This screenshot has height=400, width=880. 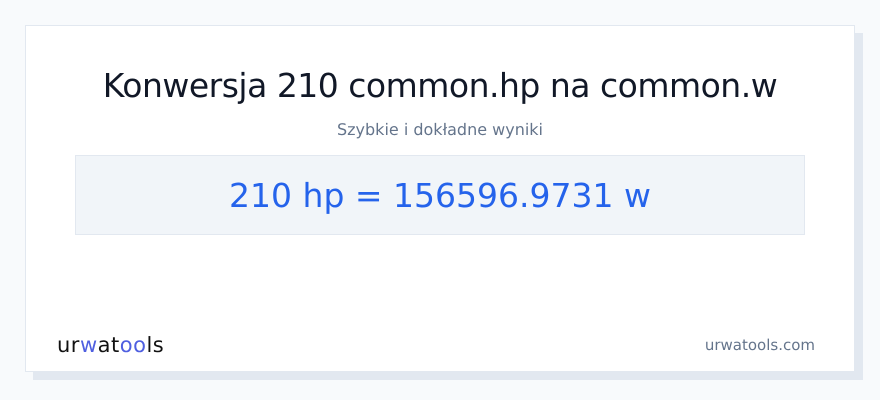 I want to click on subtitle: Szybkie i dokładne wyniki, so click(x=440, y=129).